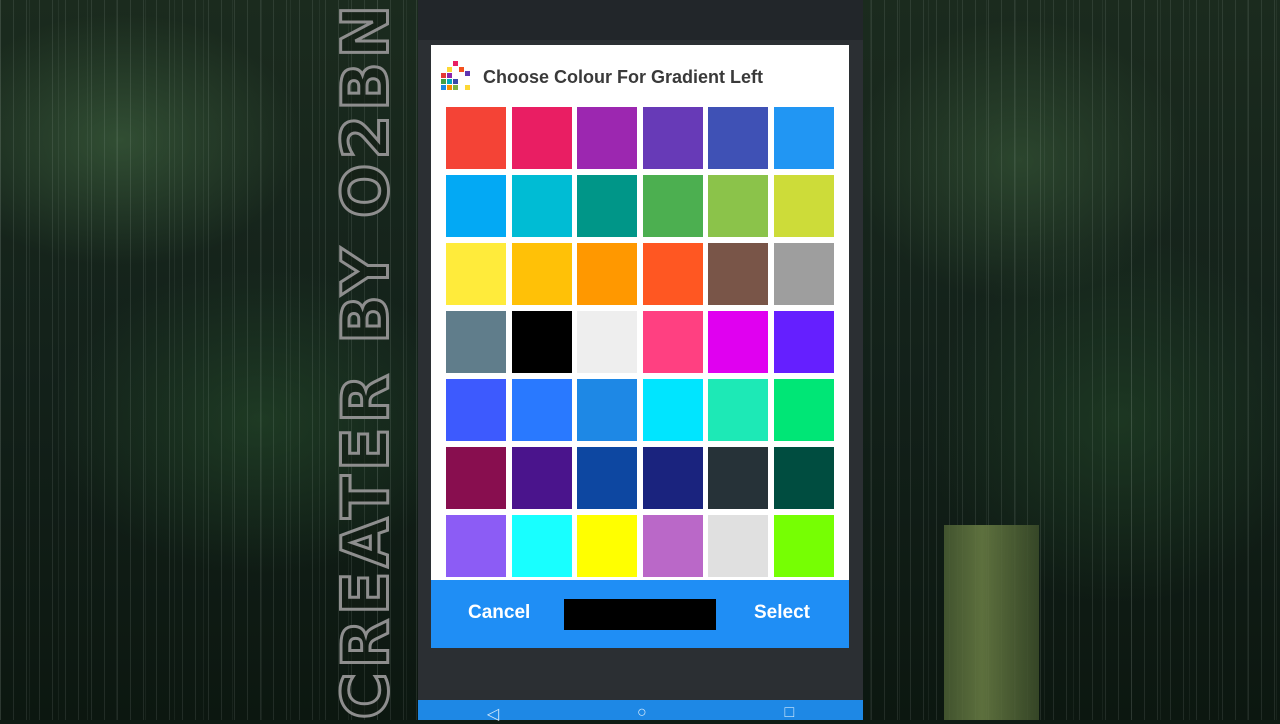 Image resolution: width=1280 pixels, height=724 pixels. Describe the element at coordinates (782, 613) in the screenshot. I see `select-button: Select` at that location.